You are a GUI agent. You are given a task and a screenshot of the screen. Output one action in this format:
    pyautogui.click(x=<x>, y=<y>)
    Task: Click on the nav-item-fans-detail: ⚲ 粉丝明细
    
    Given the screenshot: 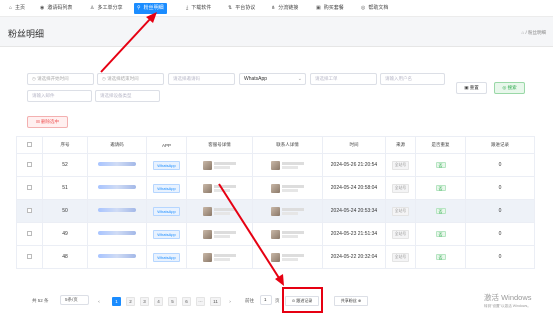 What is the action you would take?
    pyautogui.click(x=150, y=8)
    